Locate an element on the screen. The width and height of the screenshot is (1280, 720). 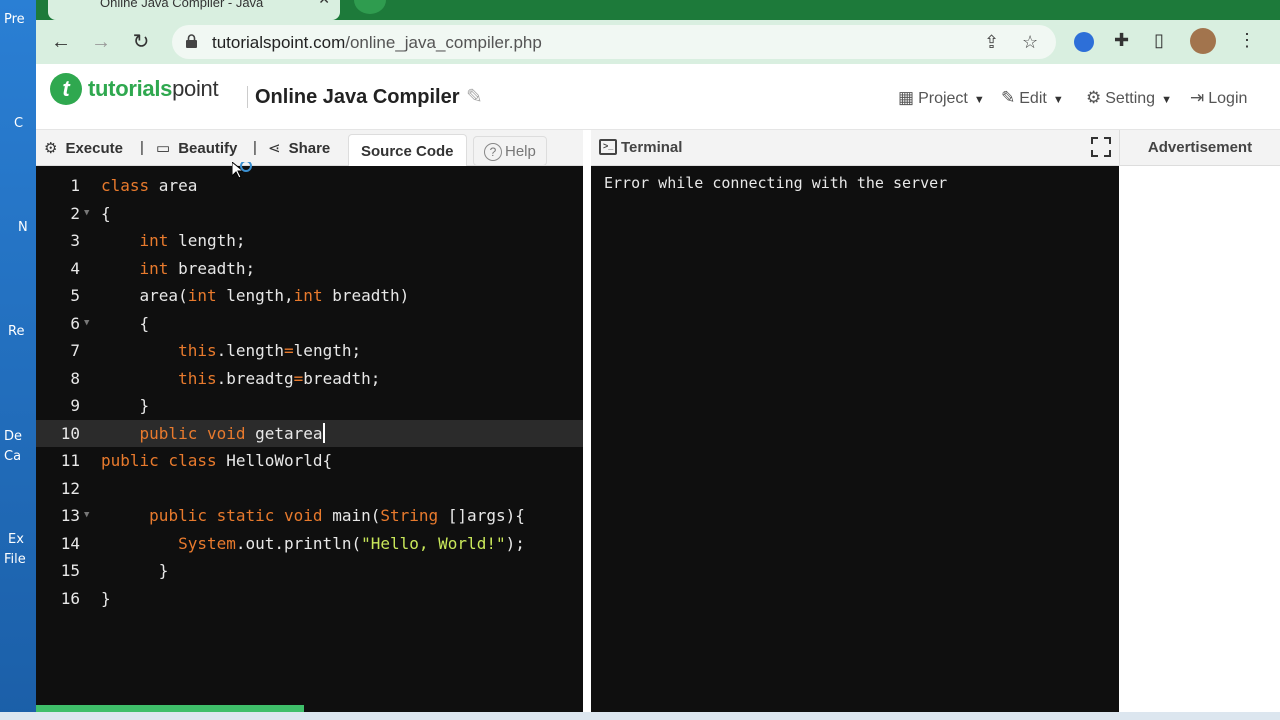
puzzle-icon: ✚ is located at coordinates (1121, 40).